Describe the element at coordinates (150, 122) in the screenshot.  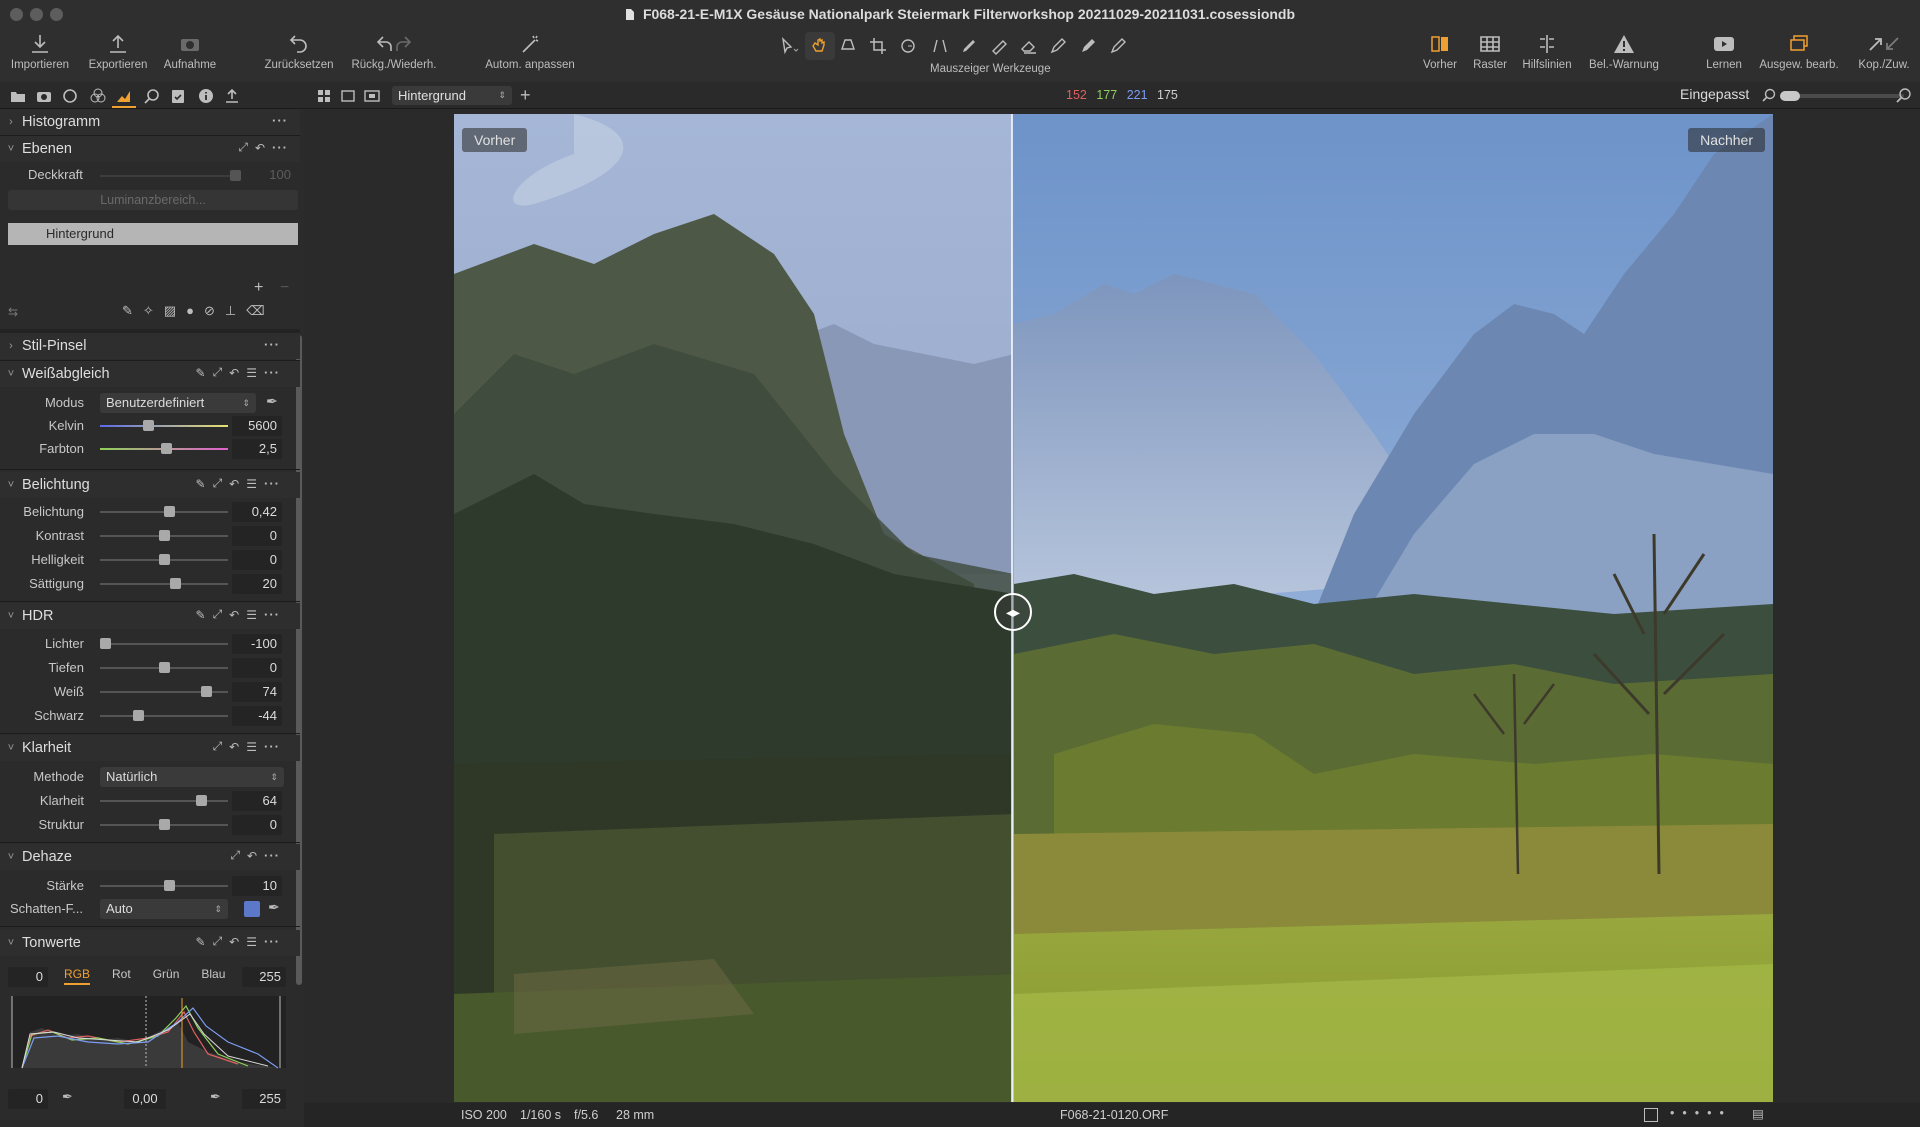
I see `panel-header-histogram: › Histogramm ···` at that location.